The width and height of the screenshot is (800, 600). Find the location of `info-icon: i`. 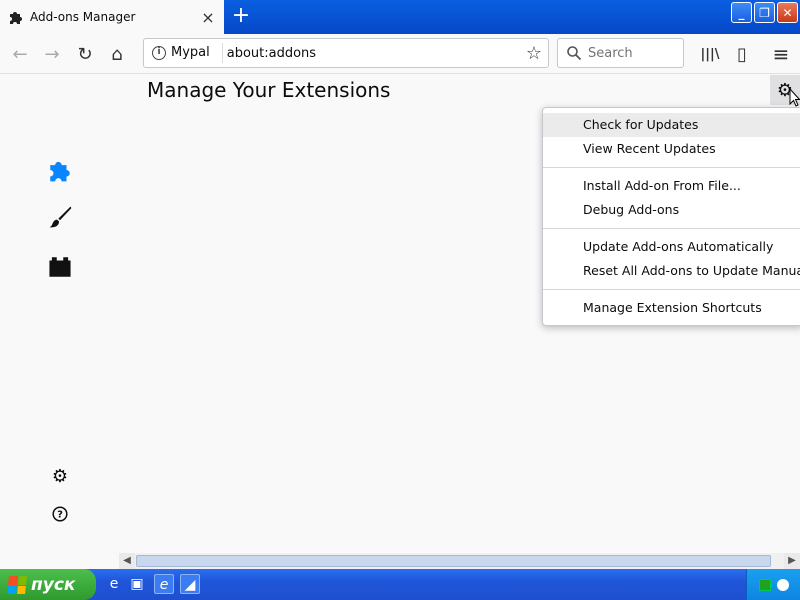

info-icon: i is located at coordinates (159, 53).